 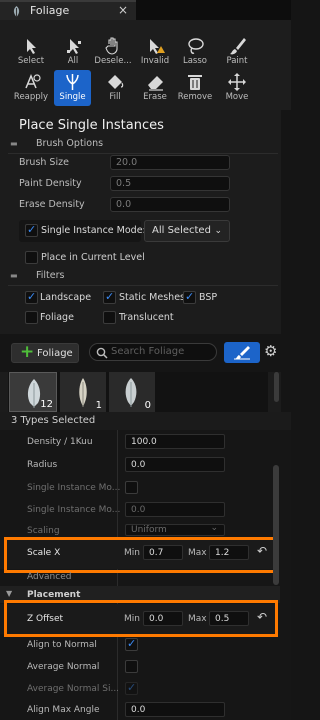 What do you see at coordinates (31, 297) in the screenshot?
I see `filter-landscape-checkbox` at bounding box center [31, 297].